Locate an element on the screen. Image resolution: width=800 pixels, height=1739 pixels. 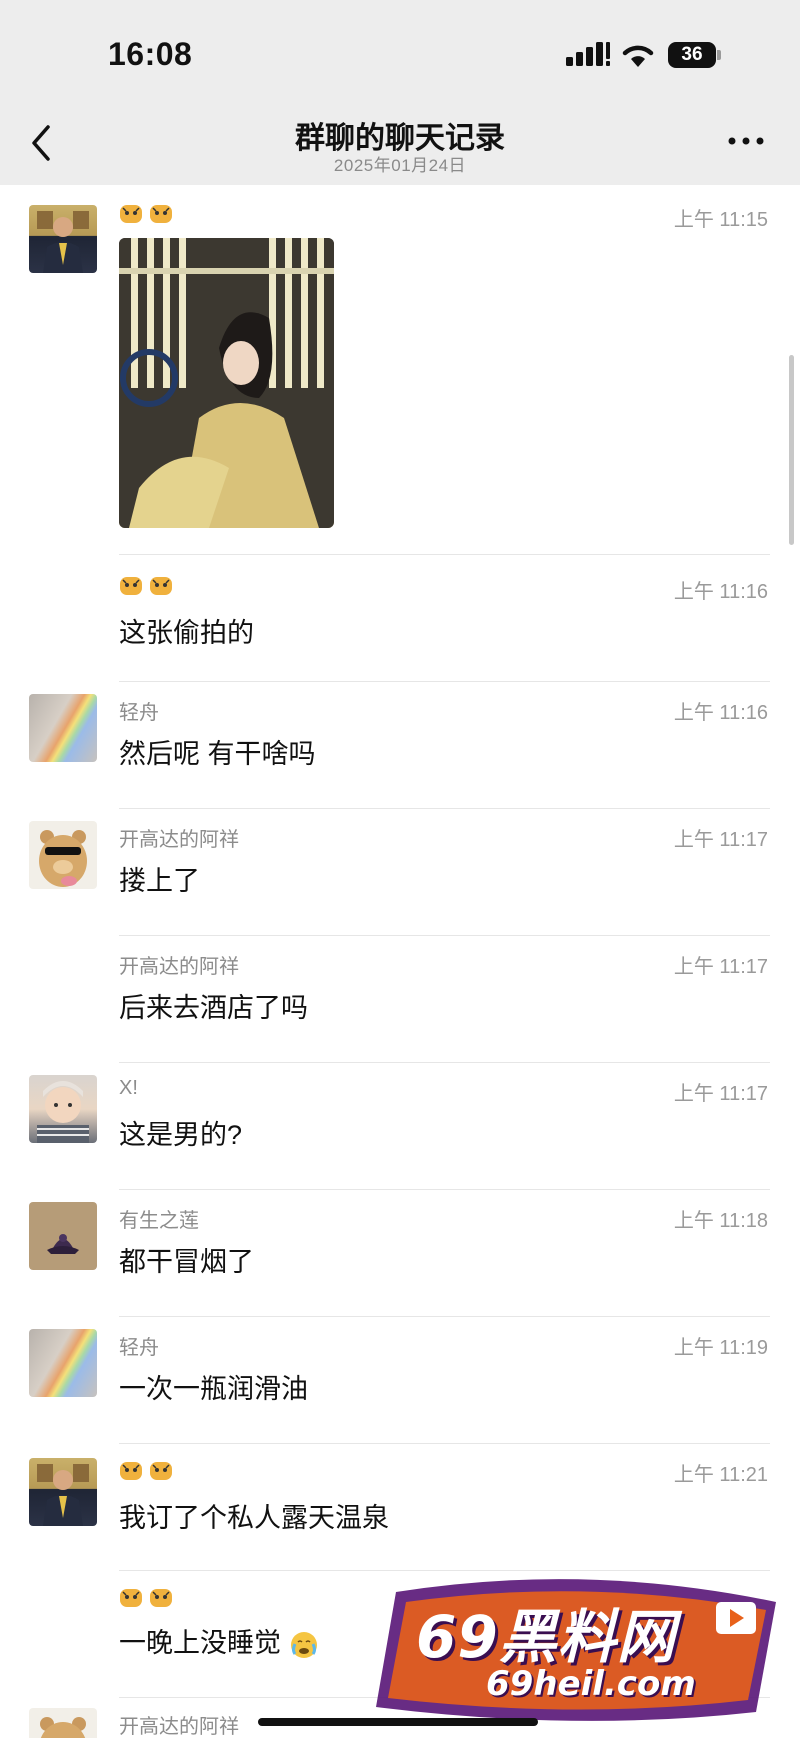
message-text: 一晚上没睡觉 is located at coordinates (219, 1640).